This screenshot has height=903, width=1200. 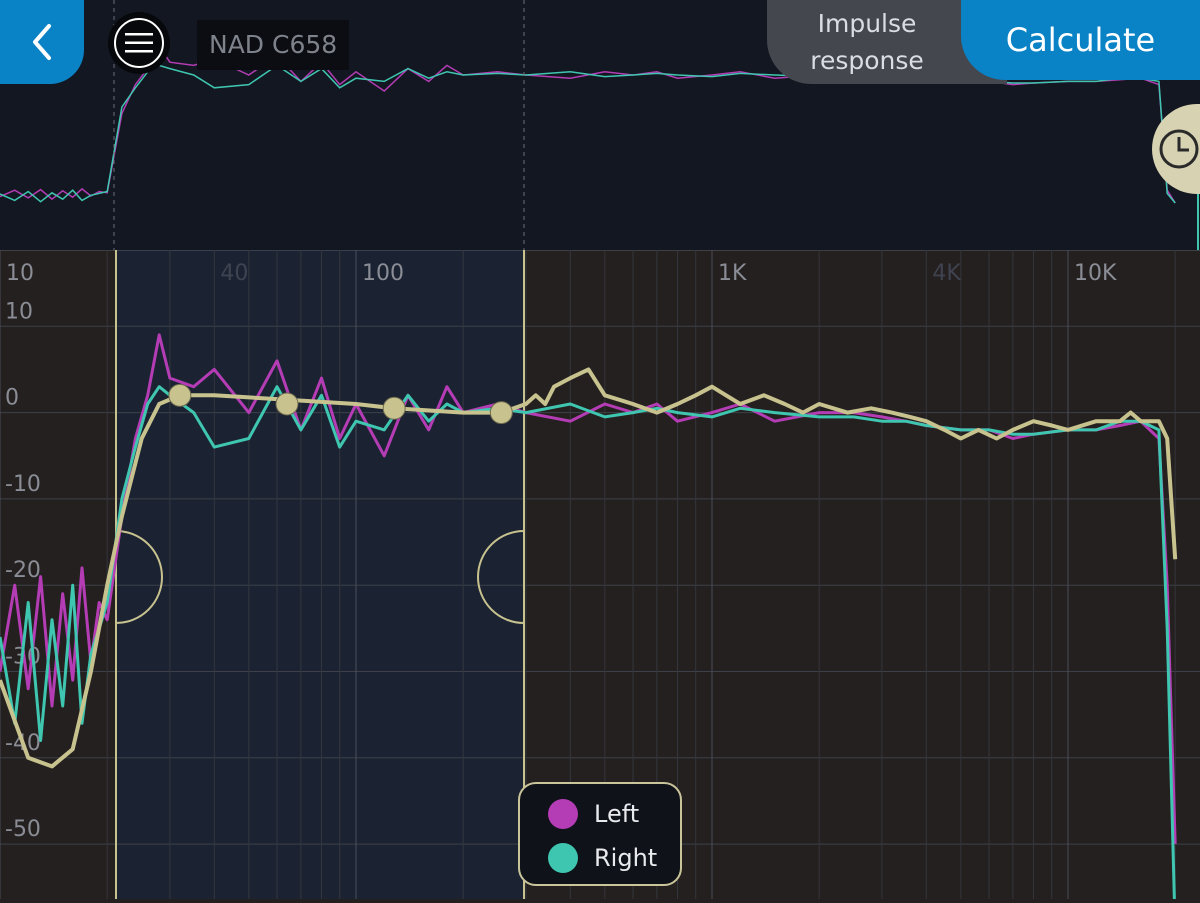 What do you see at coordinates (1179, 149) in the screenshot?
I see `clock-icon` at bounding box center [1179, 149].